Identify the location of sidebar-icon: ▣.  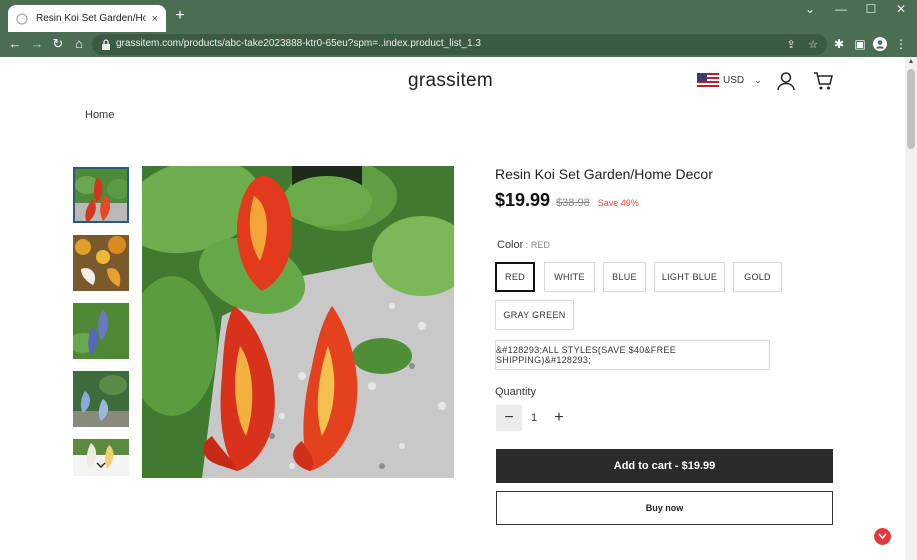
(860, 44).